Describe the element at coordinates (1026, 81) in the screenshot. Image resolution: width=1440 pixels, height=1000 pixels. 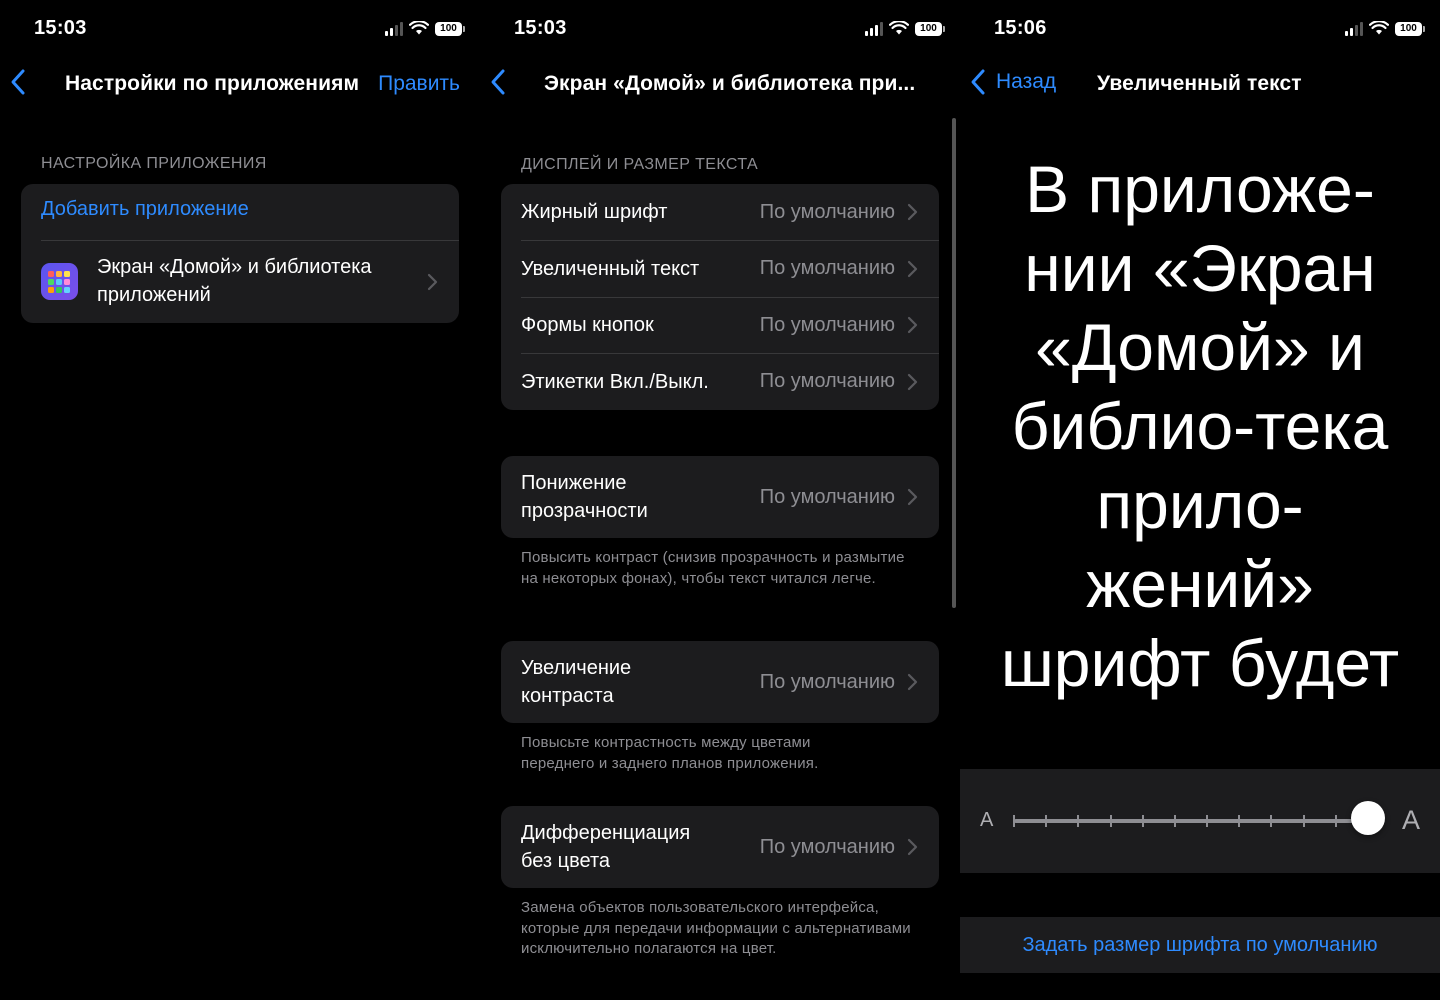
I see `back-button-label: Назад` at that location.